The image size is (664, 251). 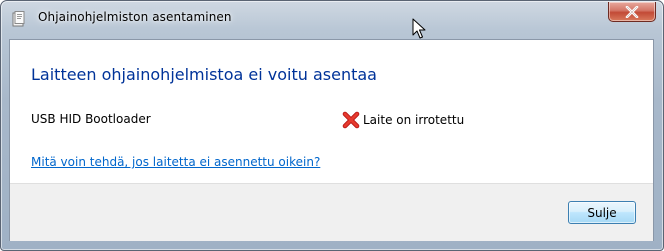 I want to click on close-button, so click(x=632, y=12).